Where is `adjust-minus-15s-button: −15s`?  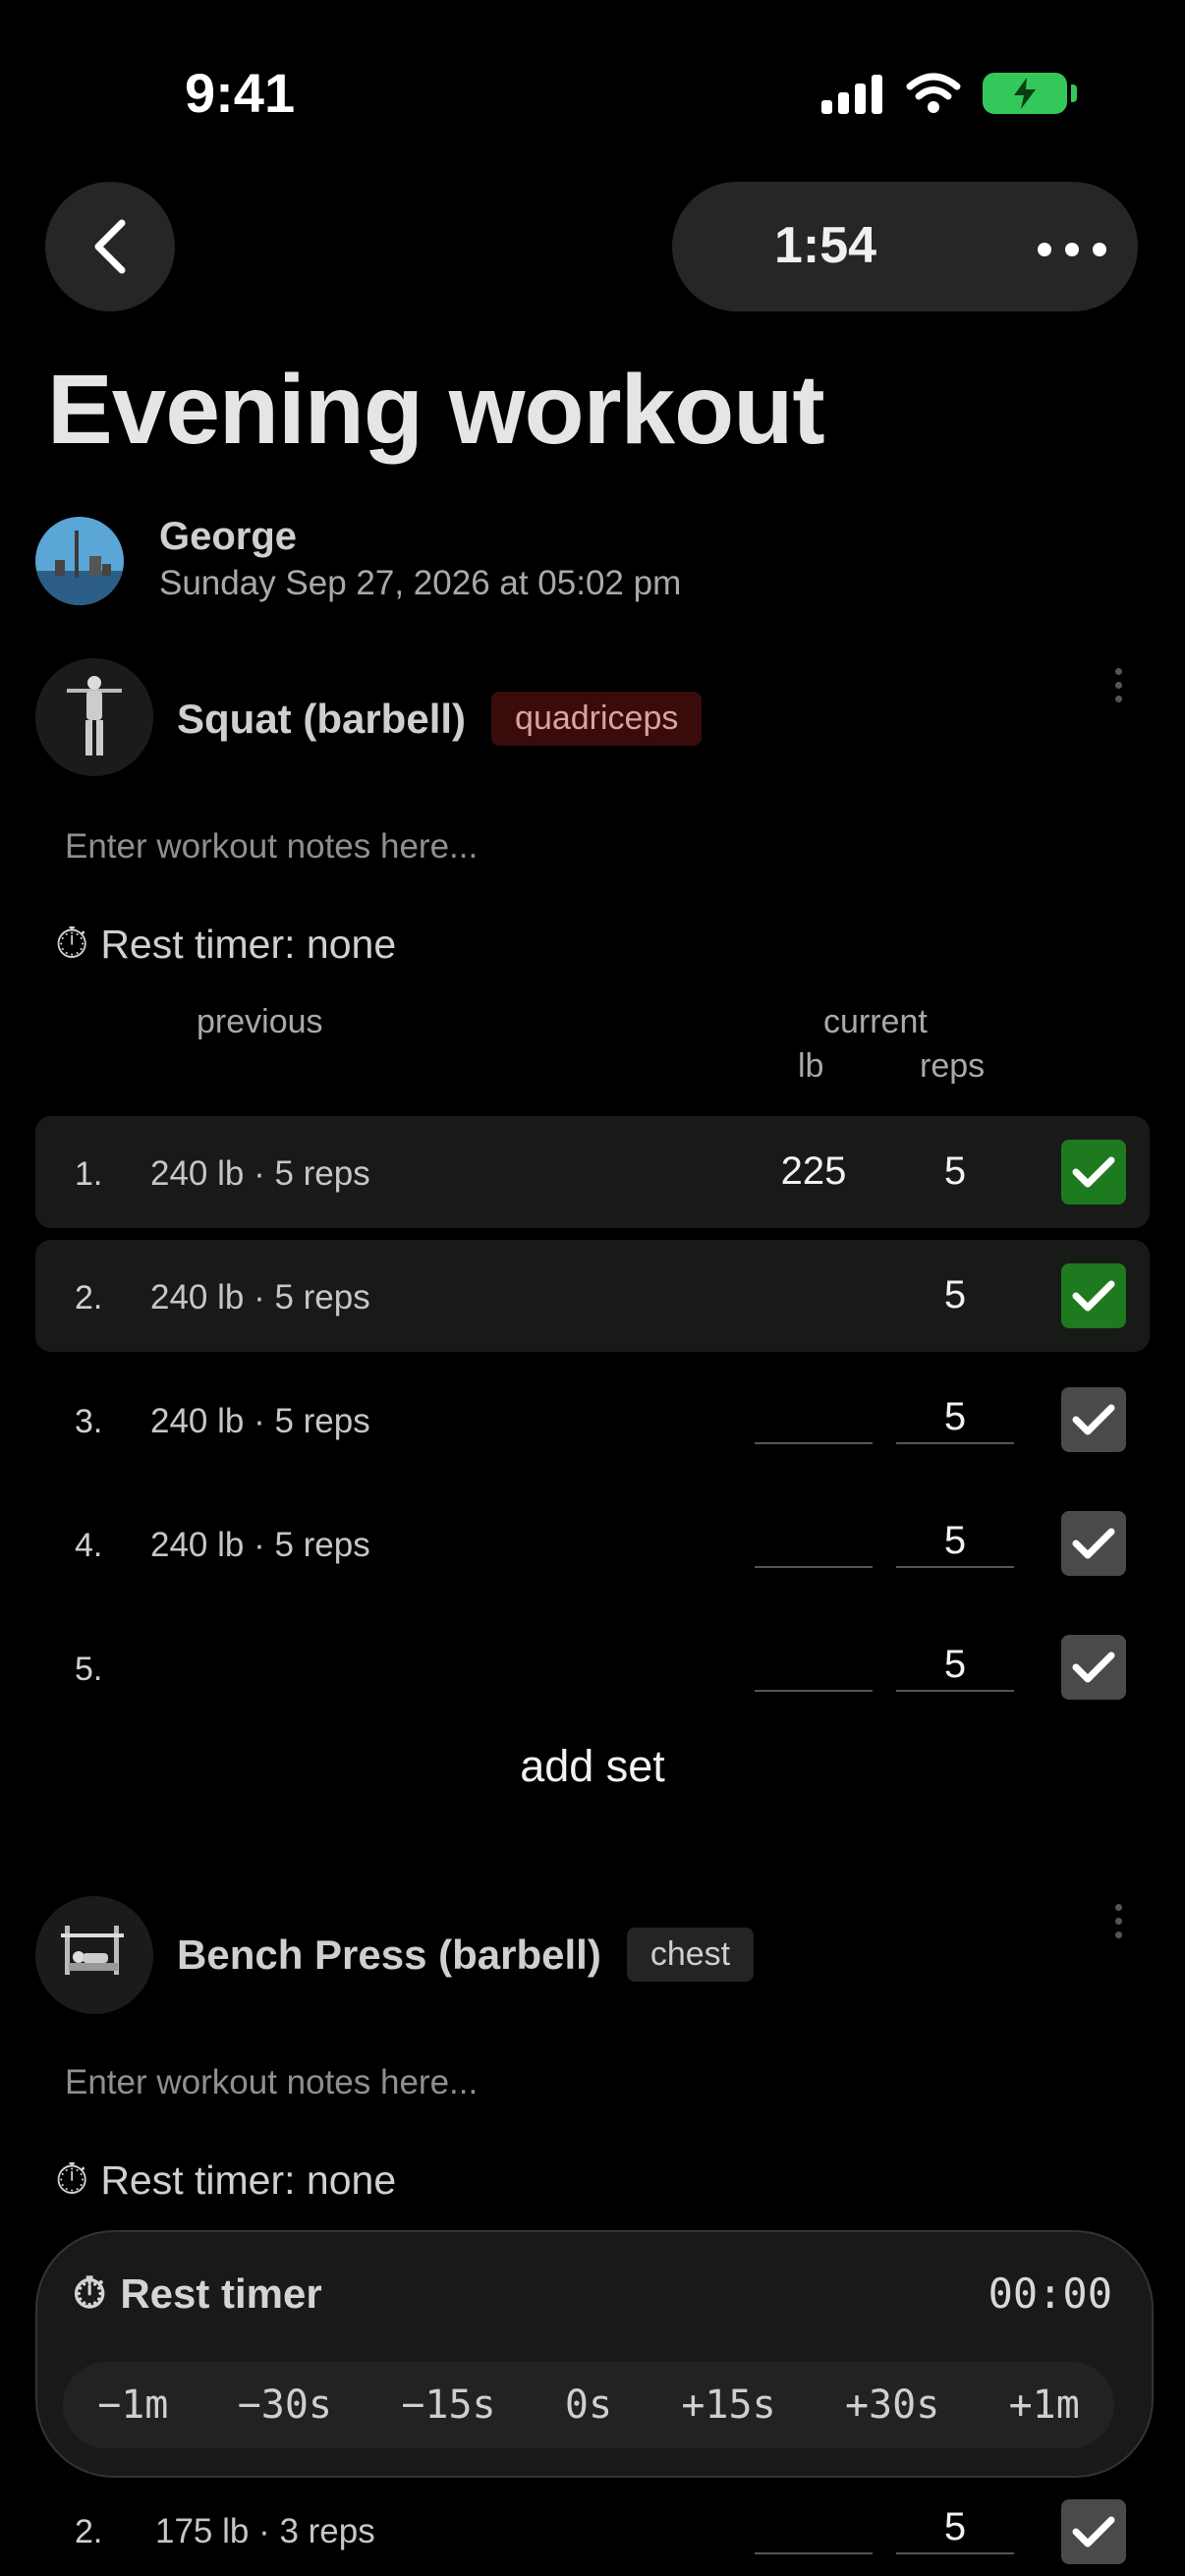
adjust-minus-15s-button: −15s is located at coordinates (448, 2405).